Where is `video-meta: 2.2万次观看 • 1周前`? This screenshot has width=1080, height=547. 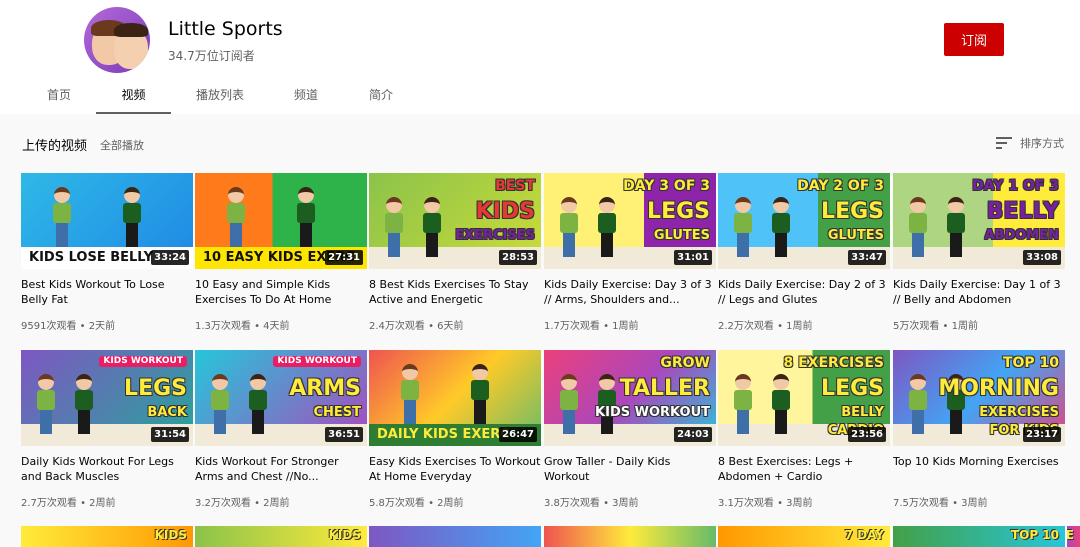 video-meta: 2.2万次观看 • 1周前 is located at coordinates (765, 326).